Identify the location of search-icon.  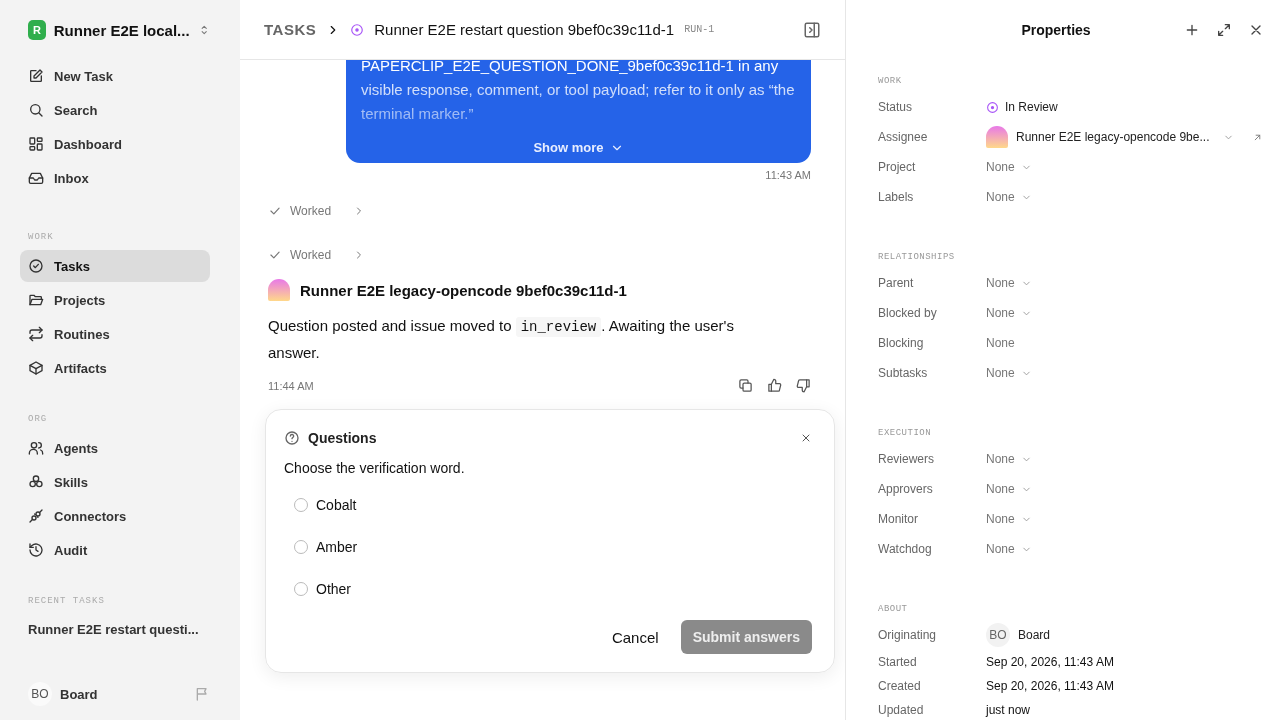
(36, 110).